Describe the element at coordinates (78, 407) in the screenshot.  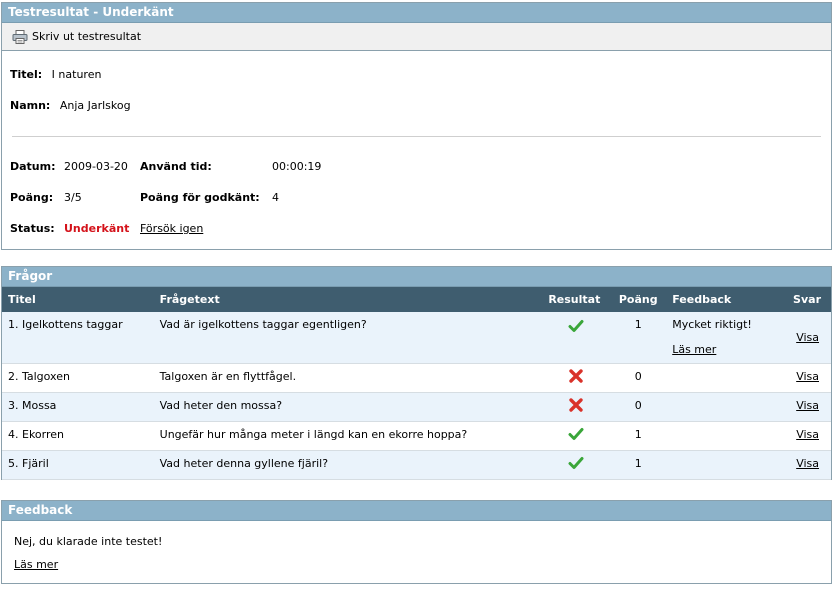
I see `row-titel: 3. Mossa` at that location.